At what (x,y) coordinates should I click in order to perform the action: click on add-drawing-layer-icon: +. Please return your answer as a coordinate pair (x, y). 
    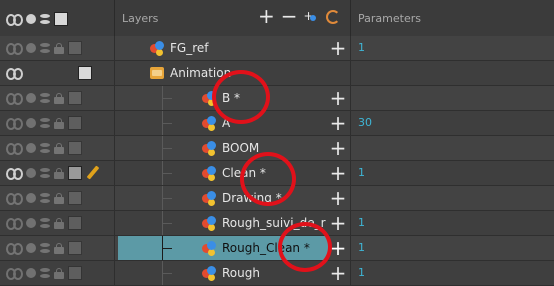
    Looking at the image, I should click on (311, 16).